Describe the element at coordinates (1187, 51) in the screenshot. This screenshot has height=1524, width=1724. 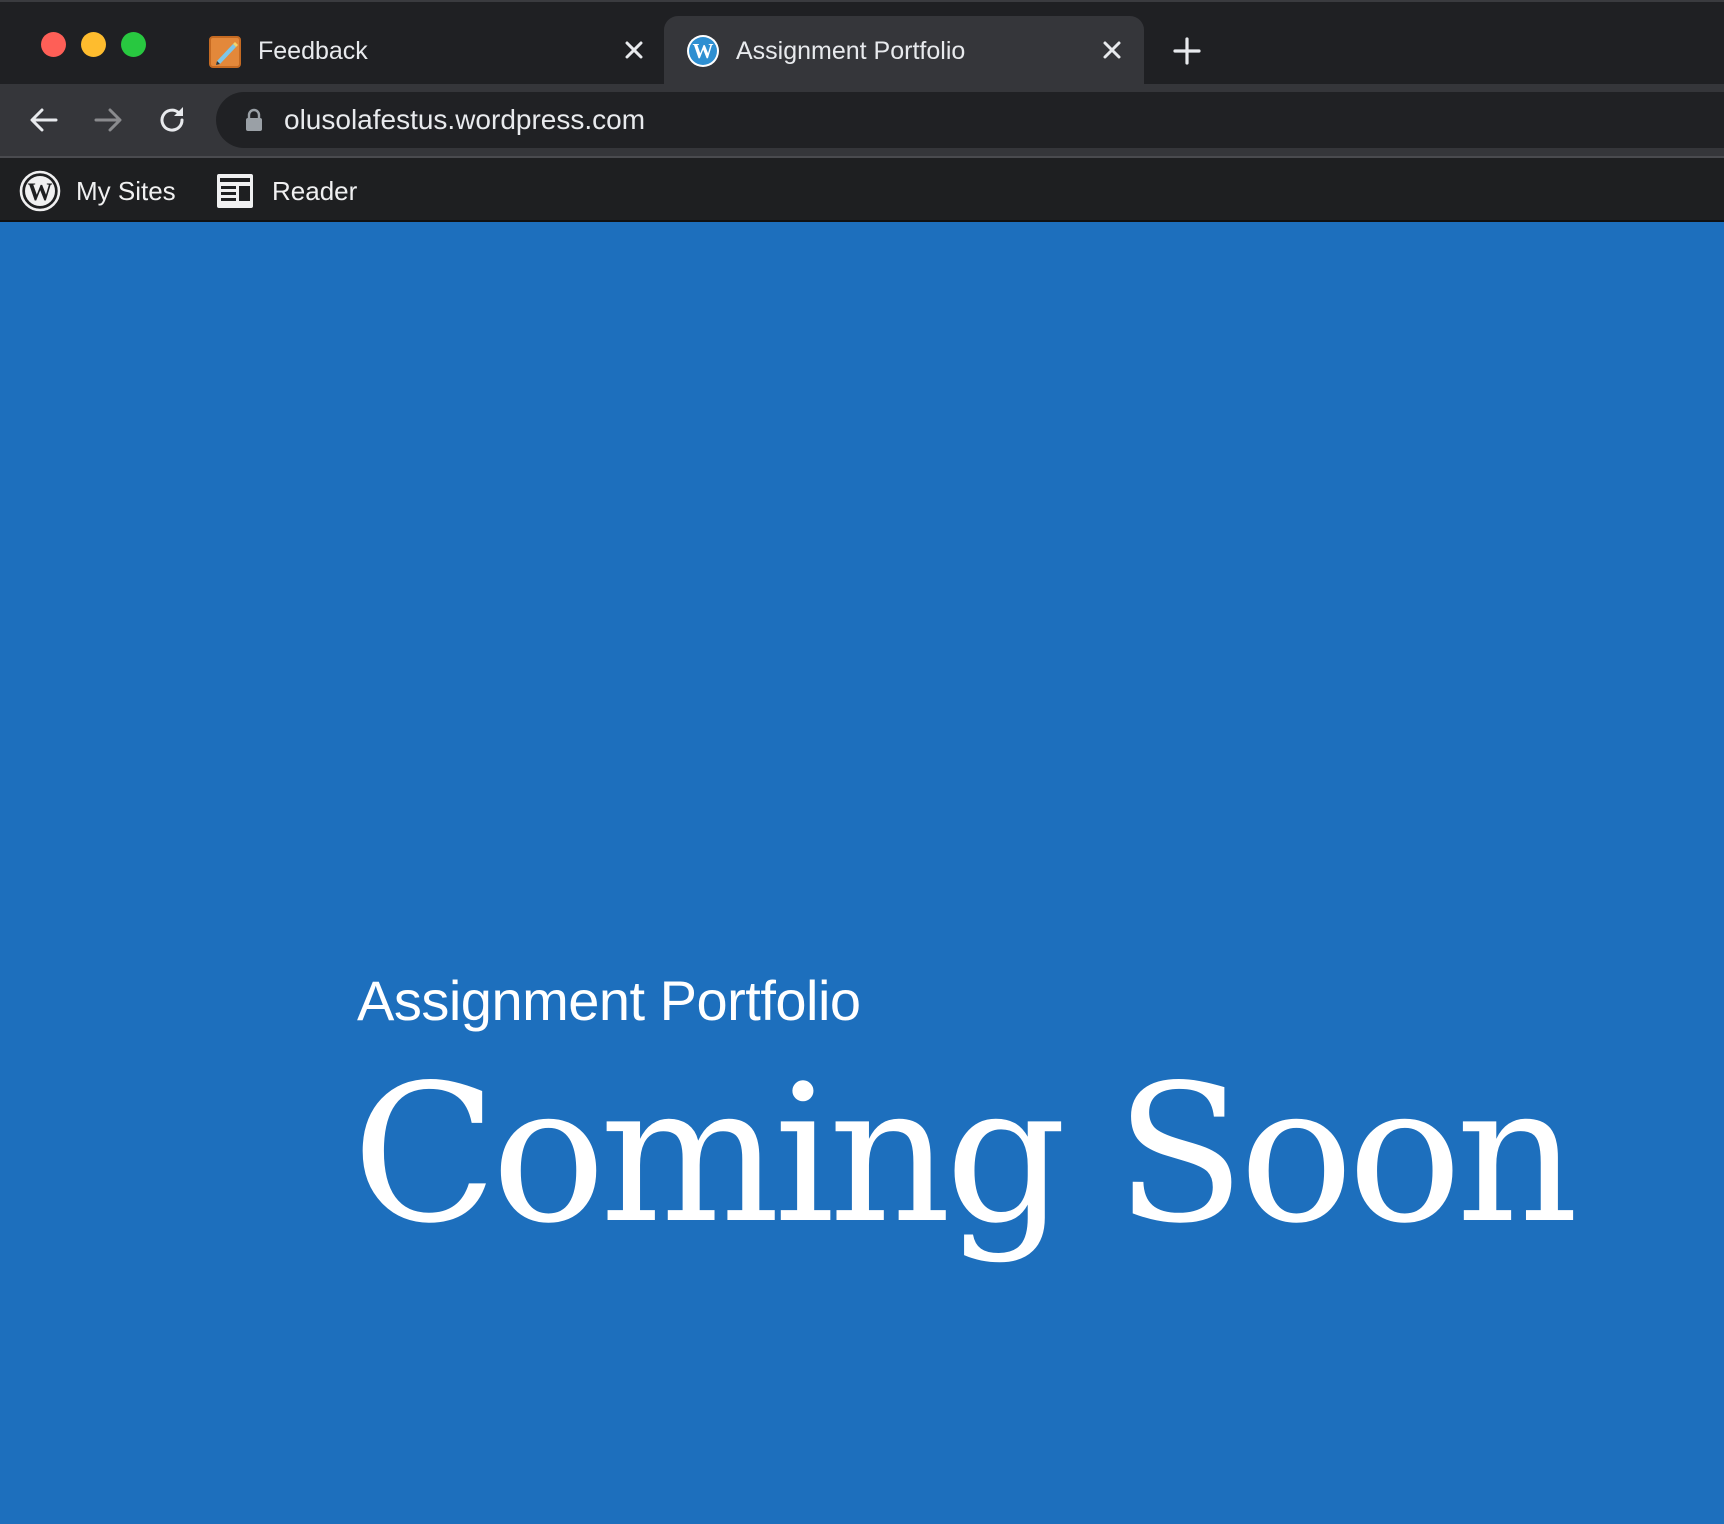
I see `new-tab-icon` at that location.